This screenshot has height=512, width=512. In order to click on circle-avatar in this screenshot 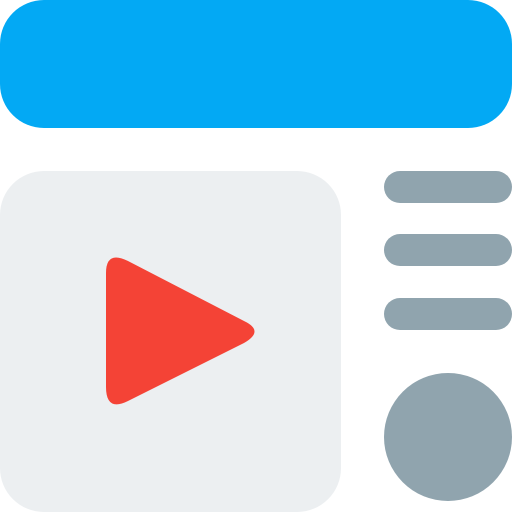, I will do `click(448, 437)`.